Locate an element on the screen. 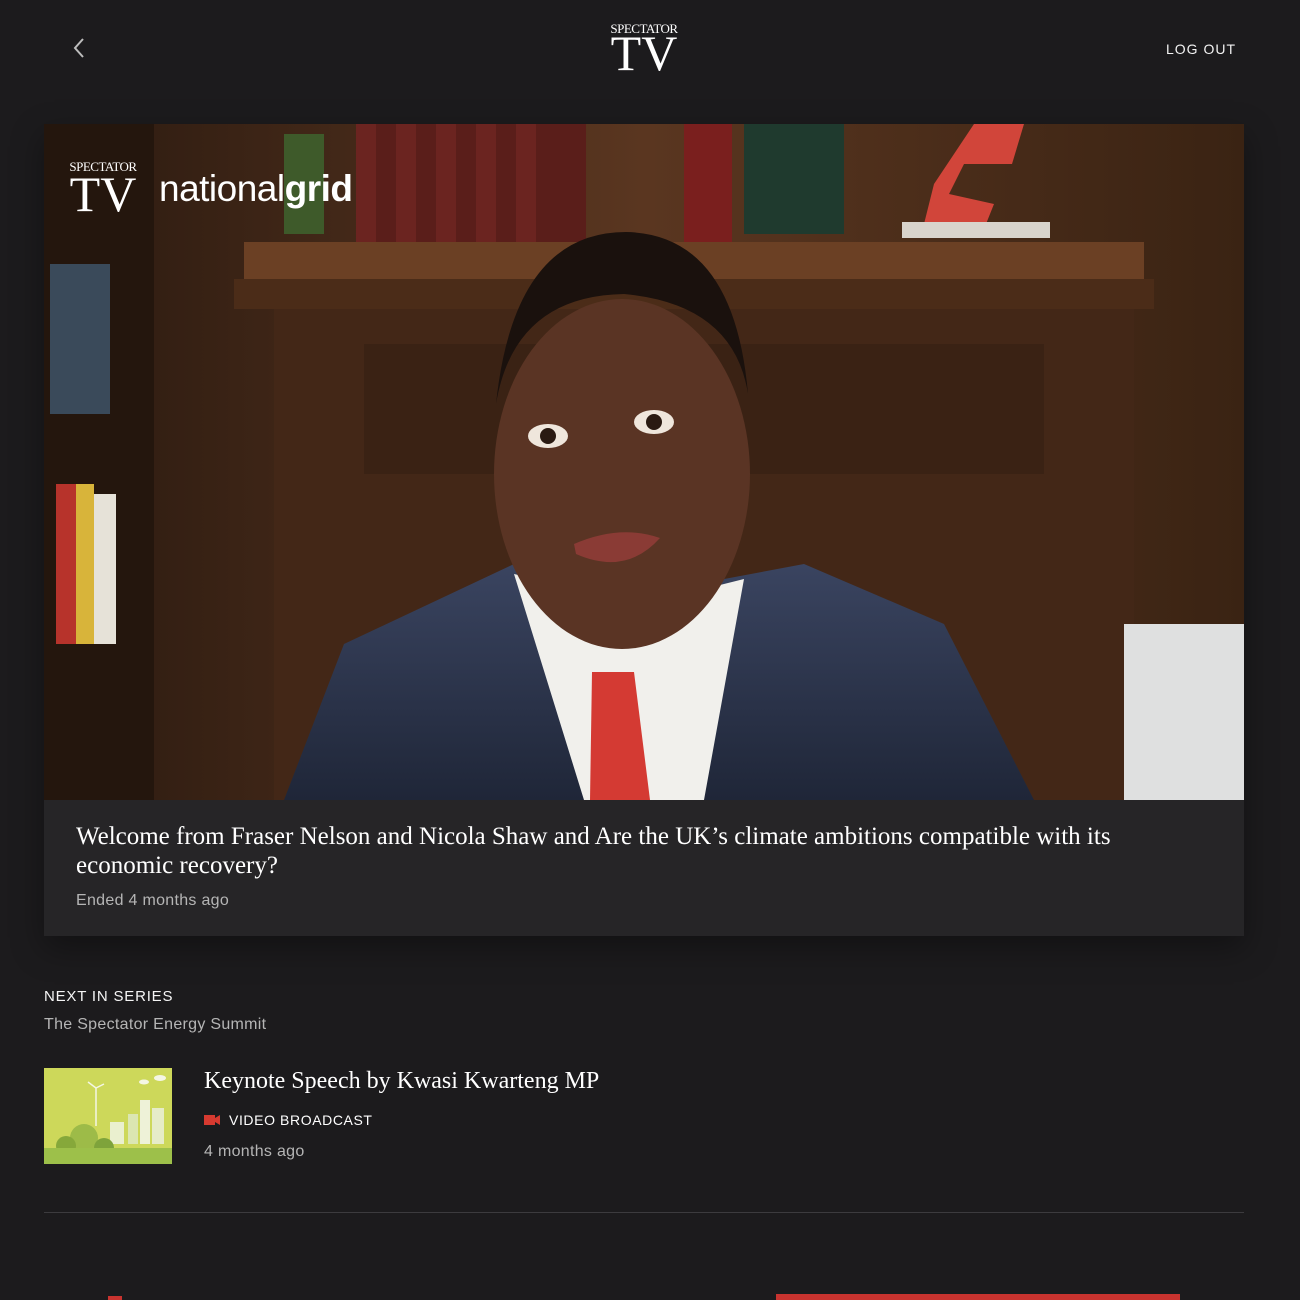 This screenshot has height=1300, width=1300. series-item-title: Keynote Speech by Kwasi Kwarteng MP is located at coordinates (401, 1081).